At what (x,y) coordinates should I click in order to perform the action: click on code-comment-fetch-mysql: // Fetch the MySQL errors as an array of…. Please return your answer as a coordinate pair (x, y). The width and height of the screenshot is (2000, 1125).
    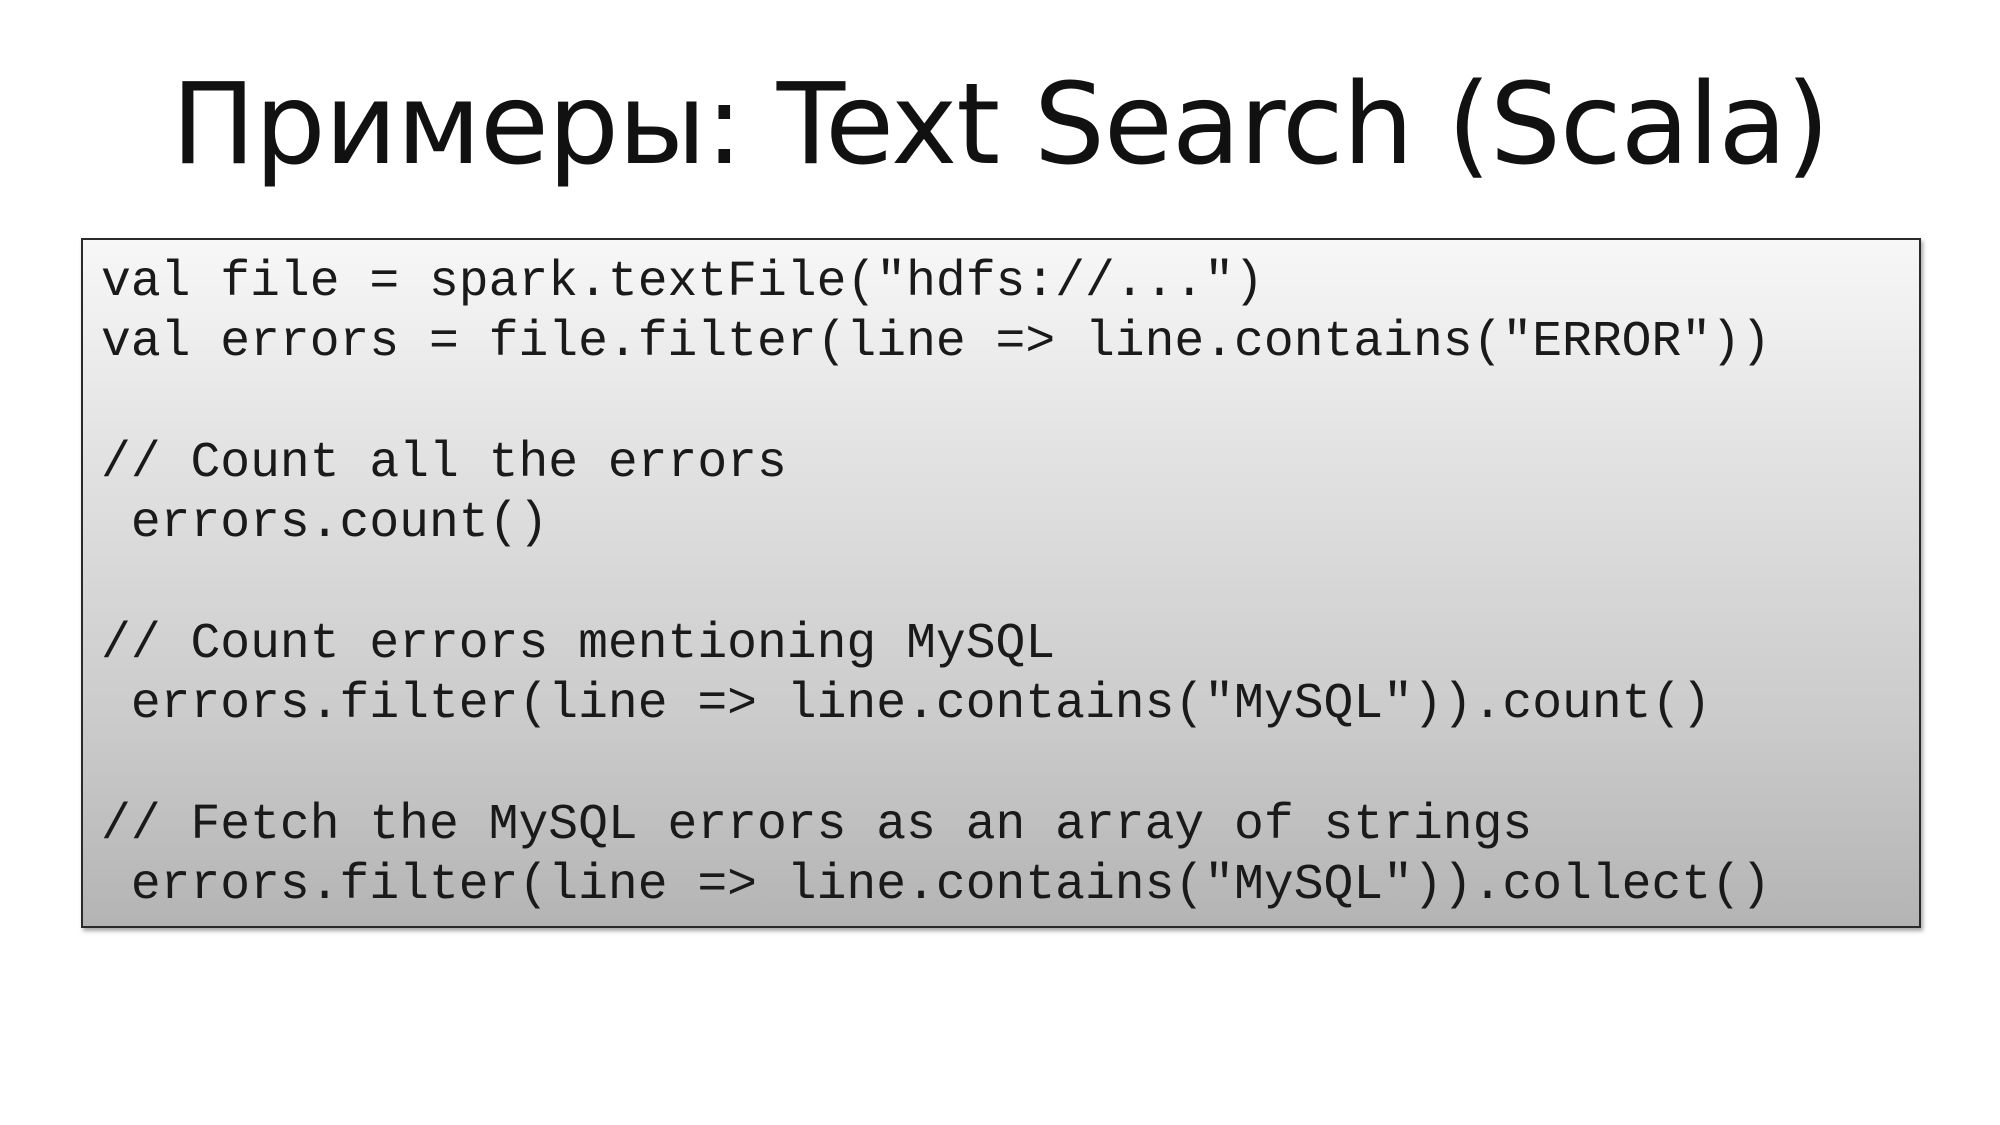
    Looking at the image, I should click on (817, 824).